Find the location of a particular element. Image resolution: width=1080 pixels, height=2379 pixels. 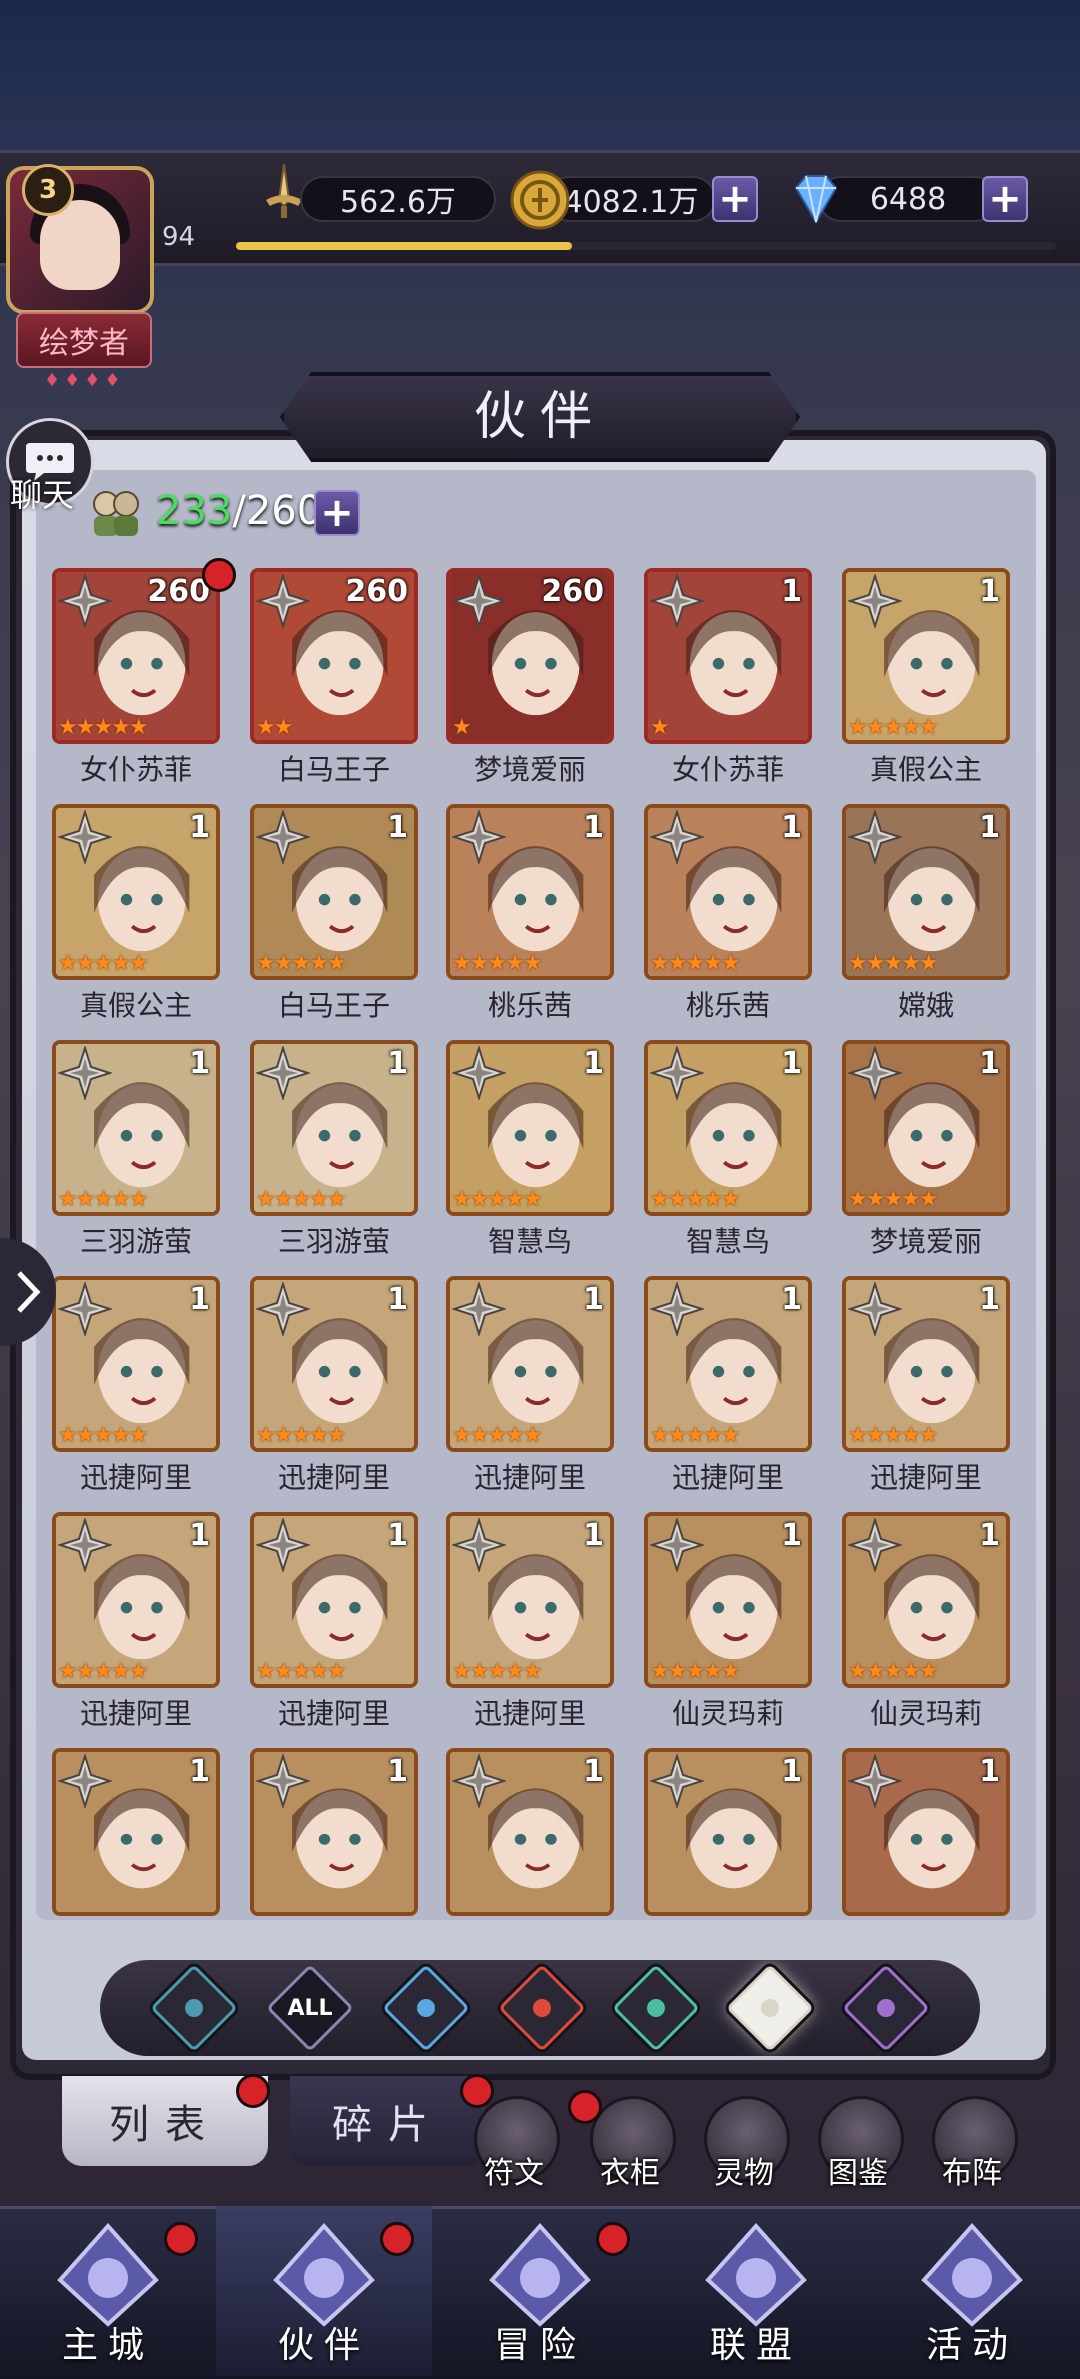

tab-fragments: 碎片 is located at coordinates (388, 2121).